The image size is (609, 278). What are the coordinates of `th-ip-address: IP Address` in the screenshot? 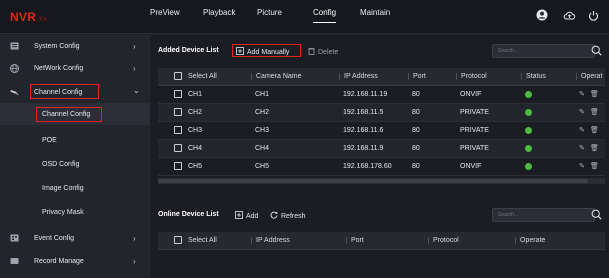 It's located at (358, 76).